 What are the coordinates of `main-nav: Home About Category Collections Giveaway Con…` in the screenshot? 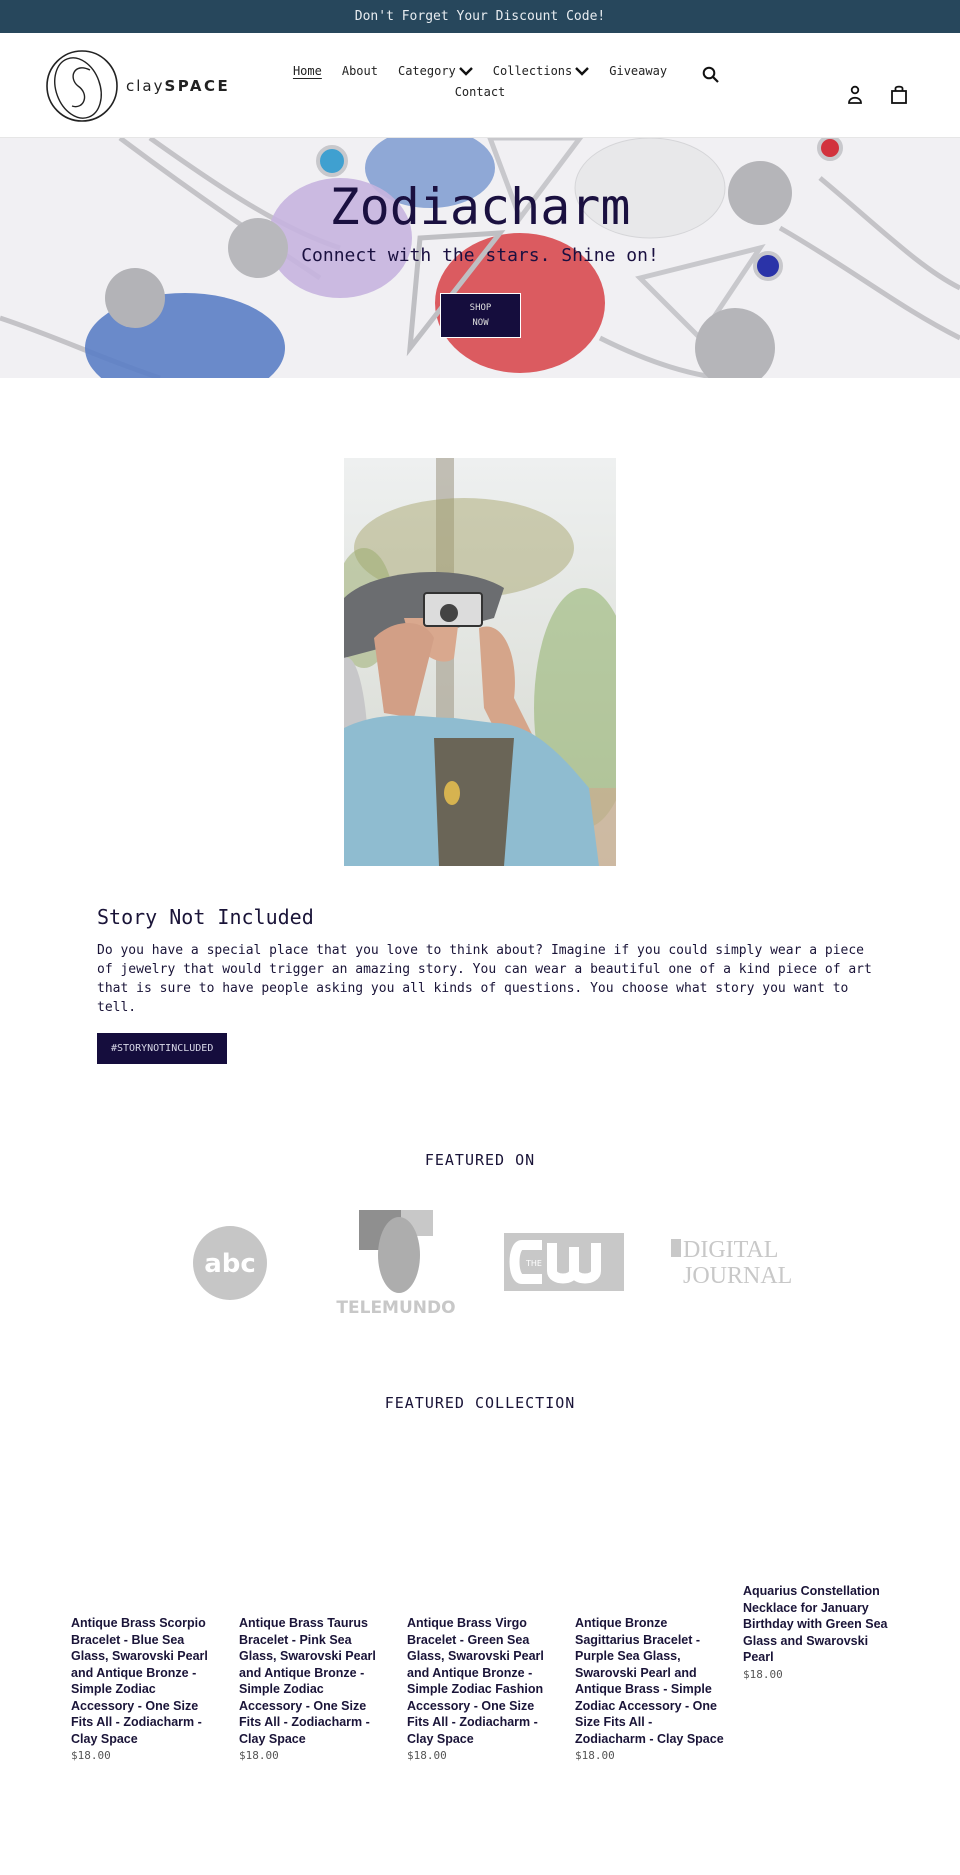 It's located at (480, 82).